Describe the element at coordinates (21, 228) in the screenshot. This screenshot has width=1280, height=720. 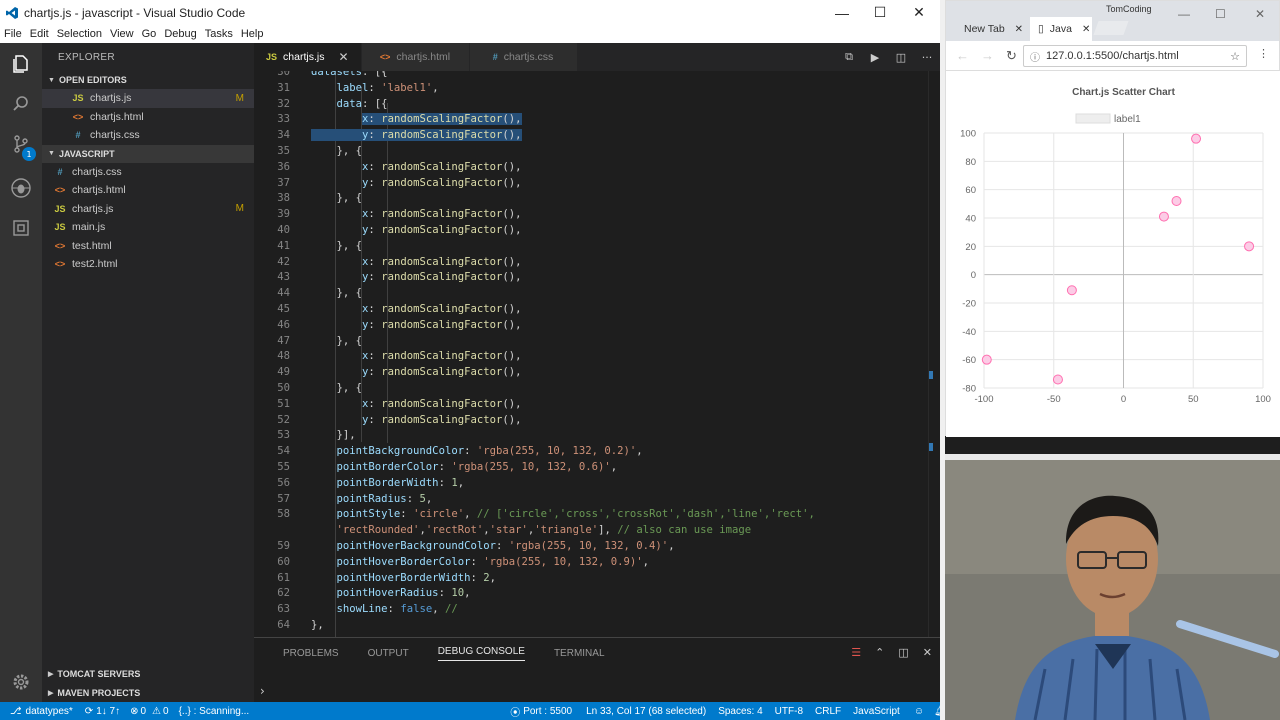
I see `extensions-icon` at that location.